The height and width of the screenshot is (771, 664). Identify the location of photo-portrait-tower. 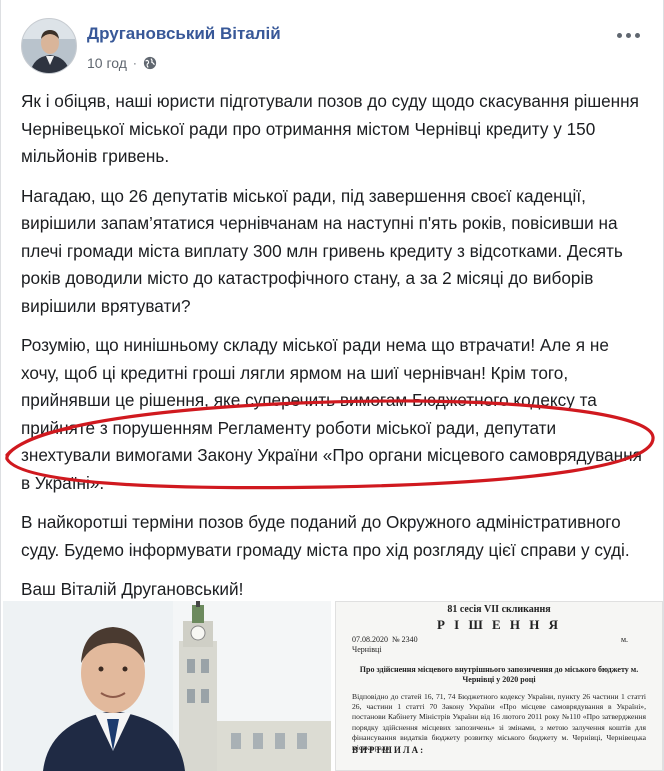
(167, 686).